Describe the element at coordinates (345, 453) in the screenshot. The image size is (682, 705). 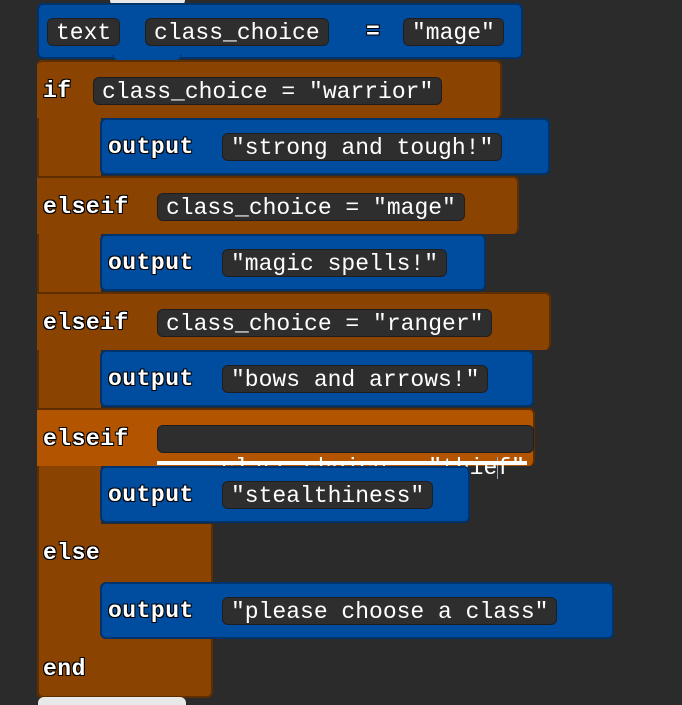
I see `elseif-condition-input: class_choice = "thief"` at that location.